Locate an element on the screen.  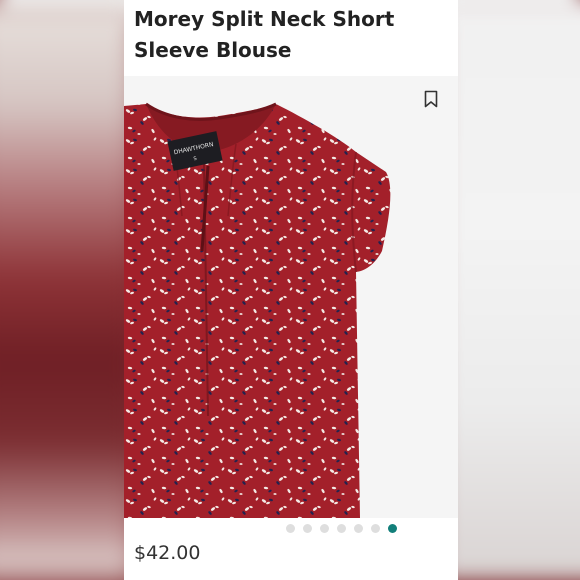
carousel-indicator is located at coordinates (291, 530).